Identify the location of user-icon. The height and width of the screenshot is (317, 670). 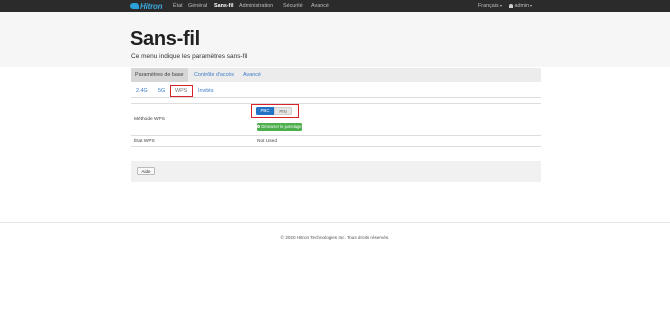
(511, 5).